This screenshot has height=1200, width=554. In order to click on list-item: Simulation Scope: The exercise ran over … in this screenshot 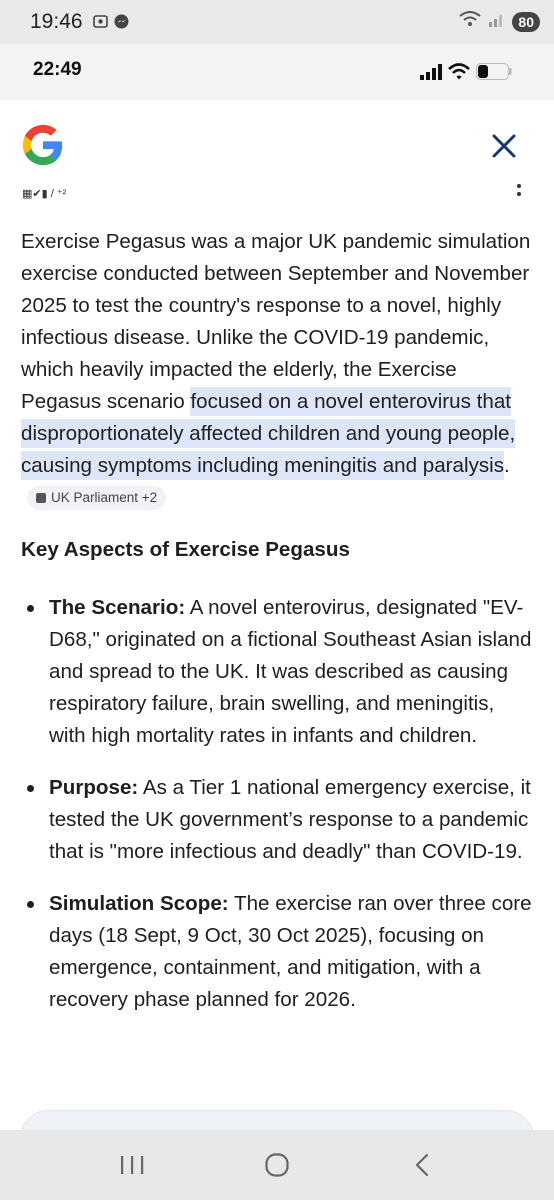, I will do `click(278, 952)`.